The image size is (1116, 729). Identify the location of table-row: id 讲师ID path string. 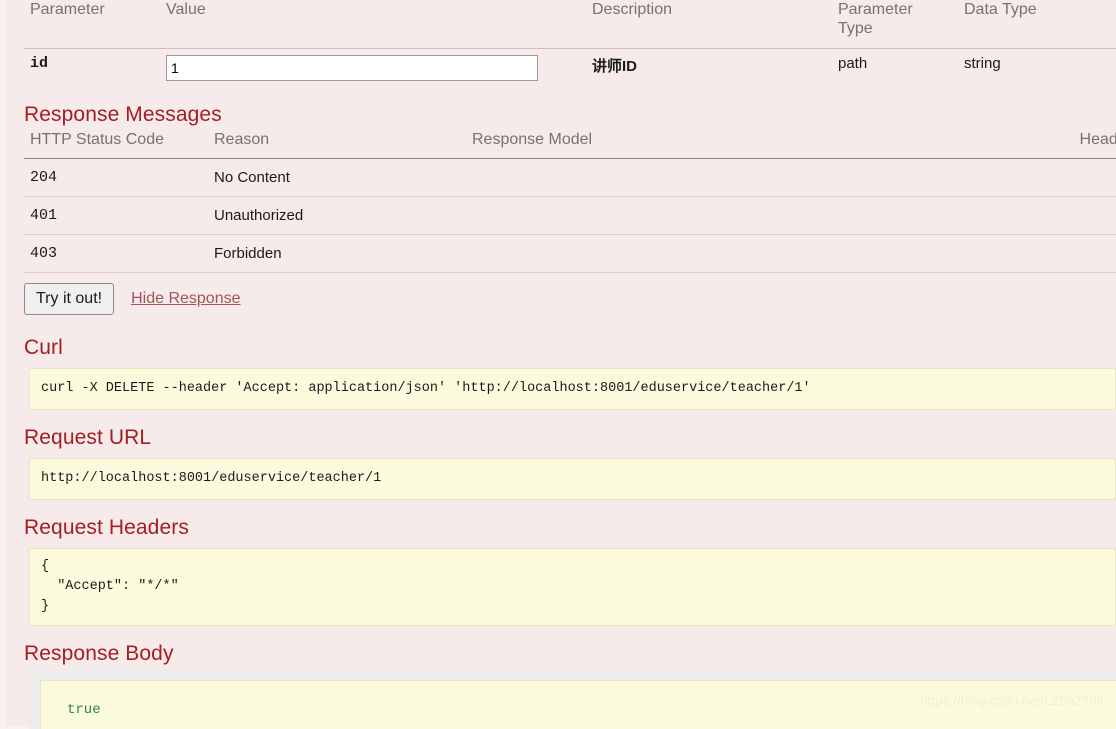
(570, 76).